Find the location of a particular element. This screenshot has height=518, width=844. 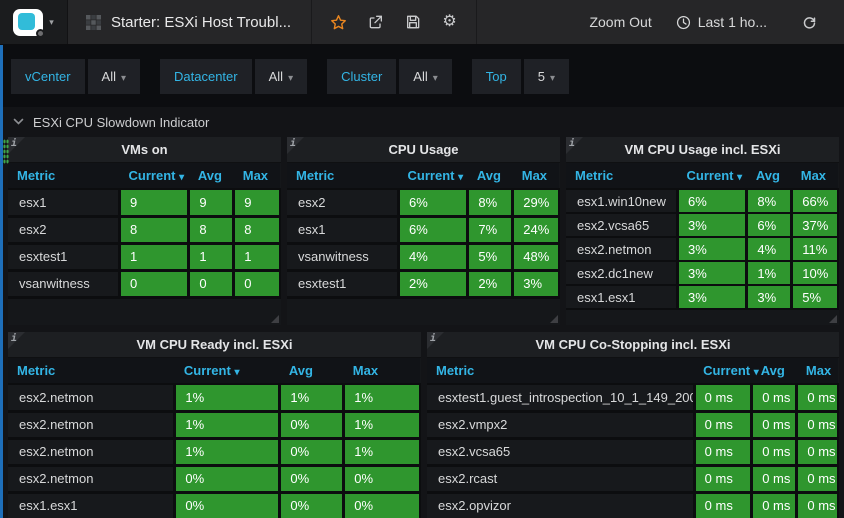

panel-title: VM CPU Ready incl. ESXi is located at coordinates (214, 345).